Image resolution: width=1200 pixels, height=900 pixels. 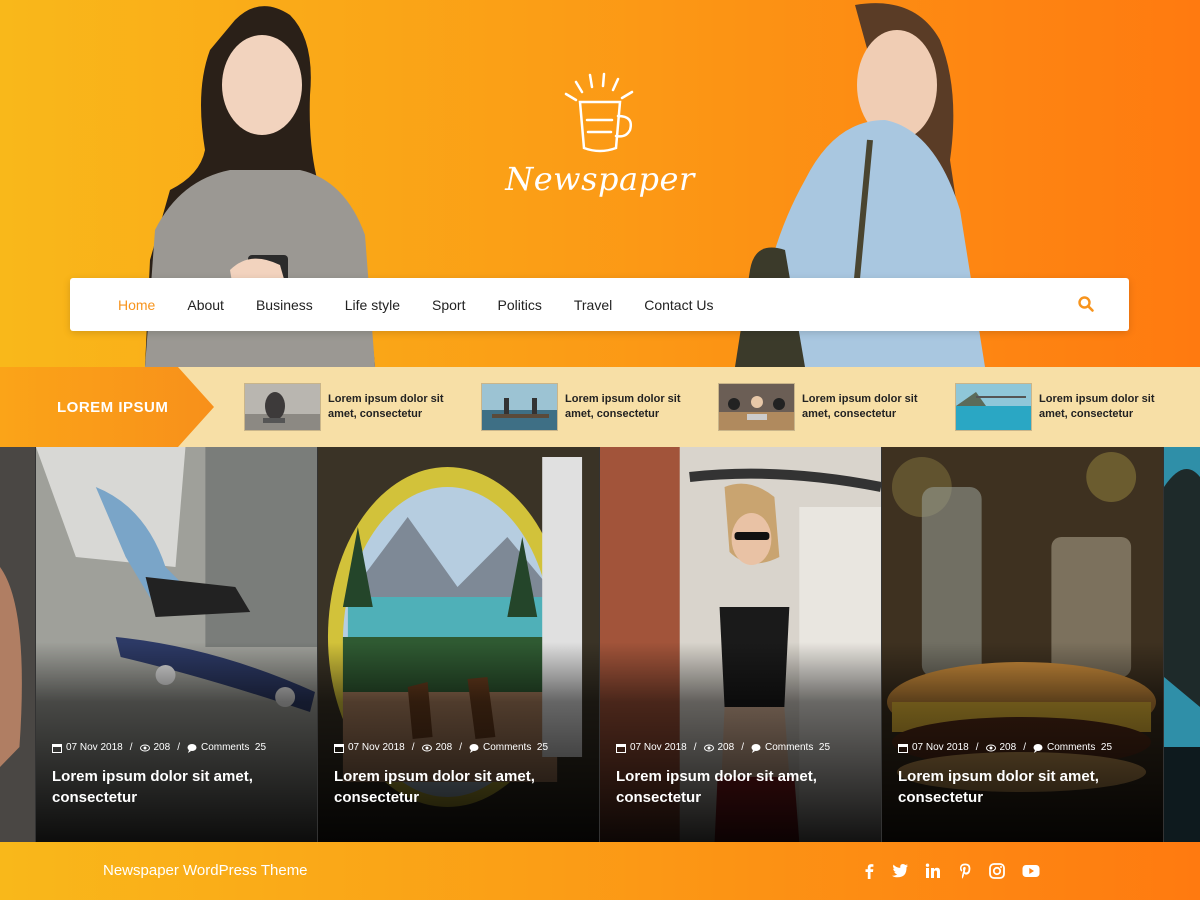 What do you see at coordinates (107, 407) in the screenshot?
I see `ticker-label: LOREM IPSUM` at bounding box center [107, 407].